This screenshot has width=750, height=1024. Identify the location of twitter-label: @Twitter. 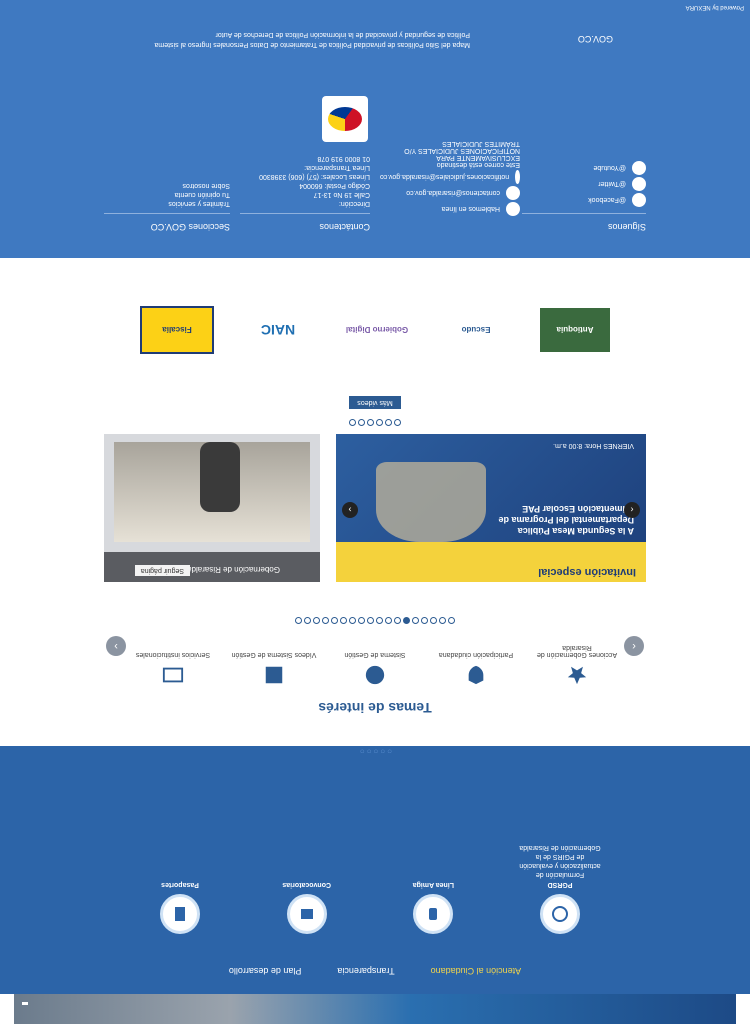
(612, 184).